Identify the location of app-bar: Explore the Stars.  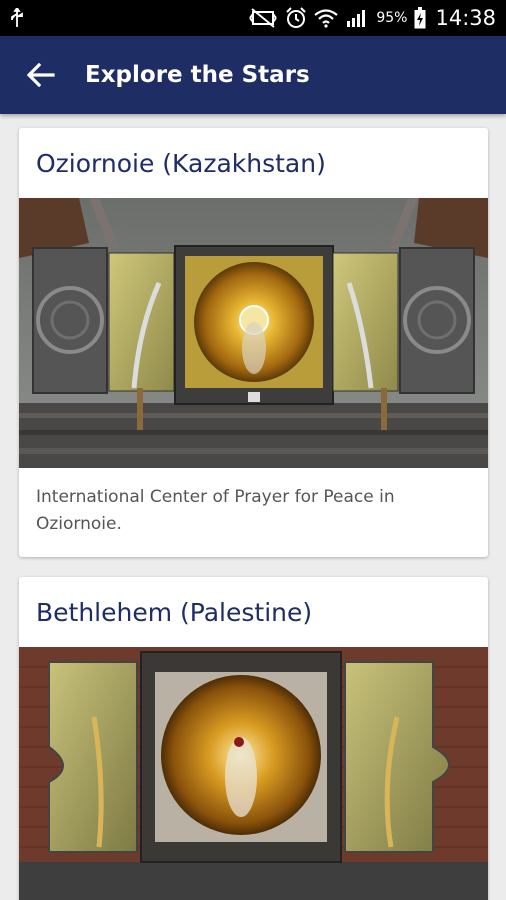
(253, 75).